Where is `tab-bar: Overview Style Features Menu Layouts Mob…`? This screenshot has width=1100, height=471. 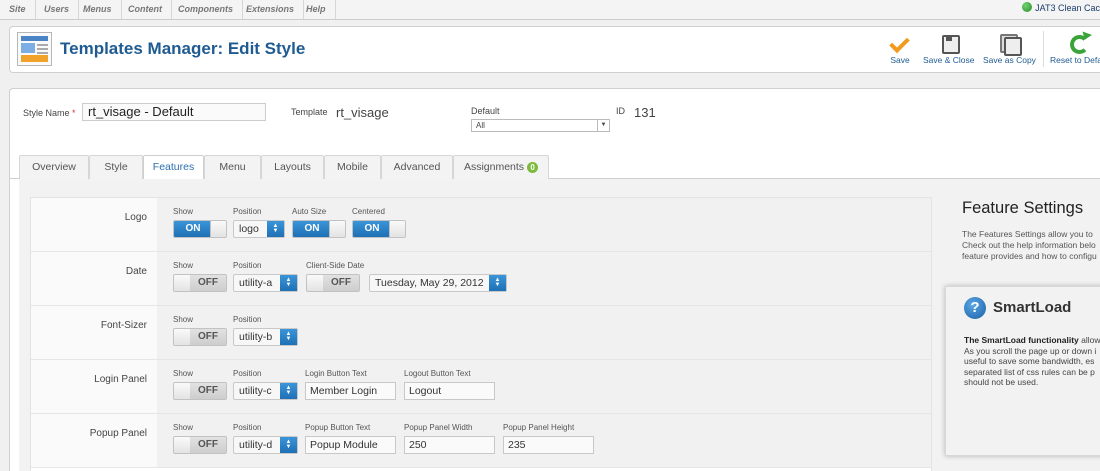
tab-bar: Overview Style Features Menu Layouts Mob… is located at coordinates (555, 167).